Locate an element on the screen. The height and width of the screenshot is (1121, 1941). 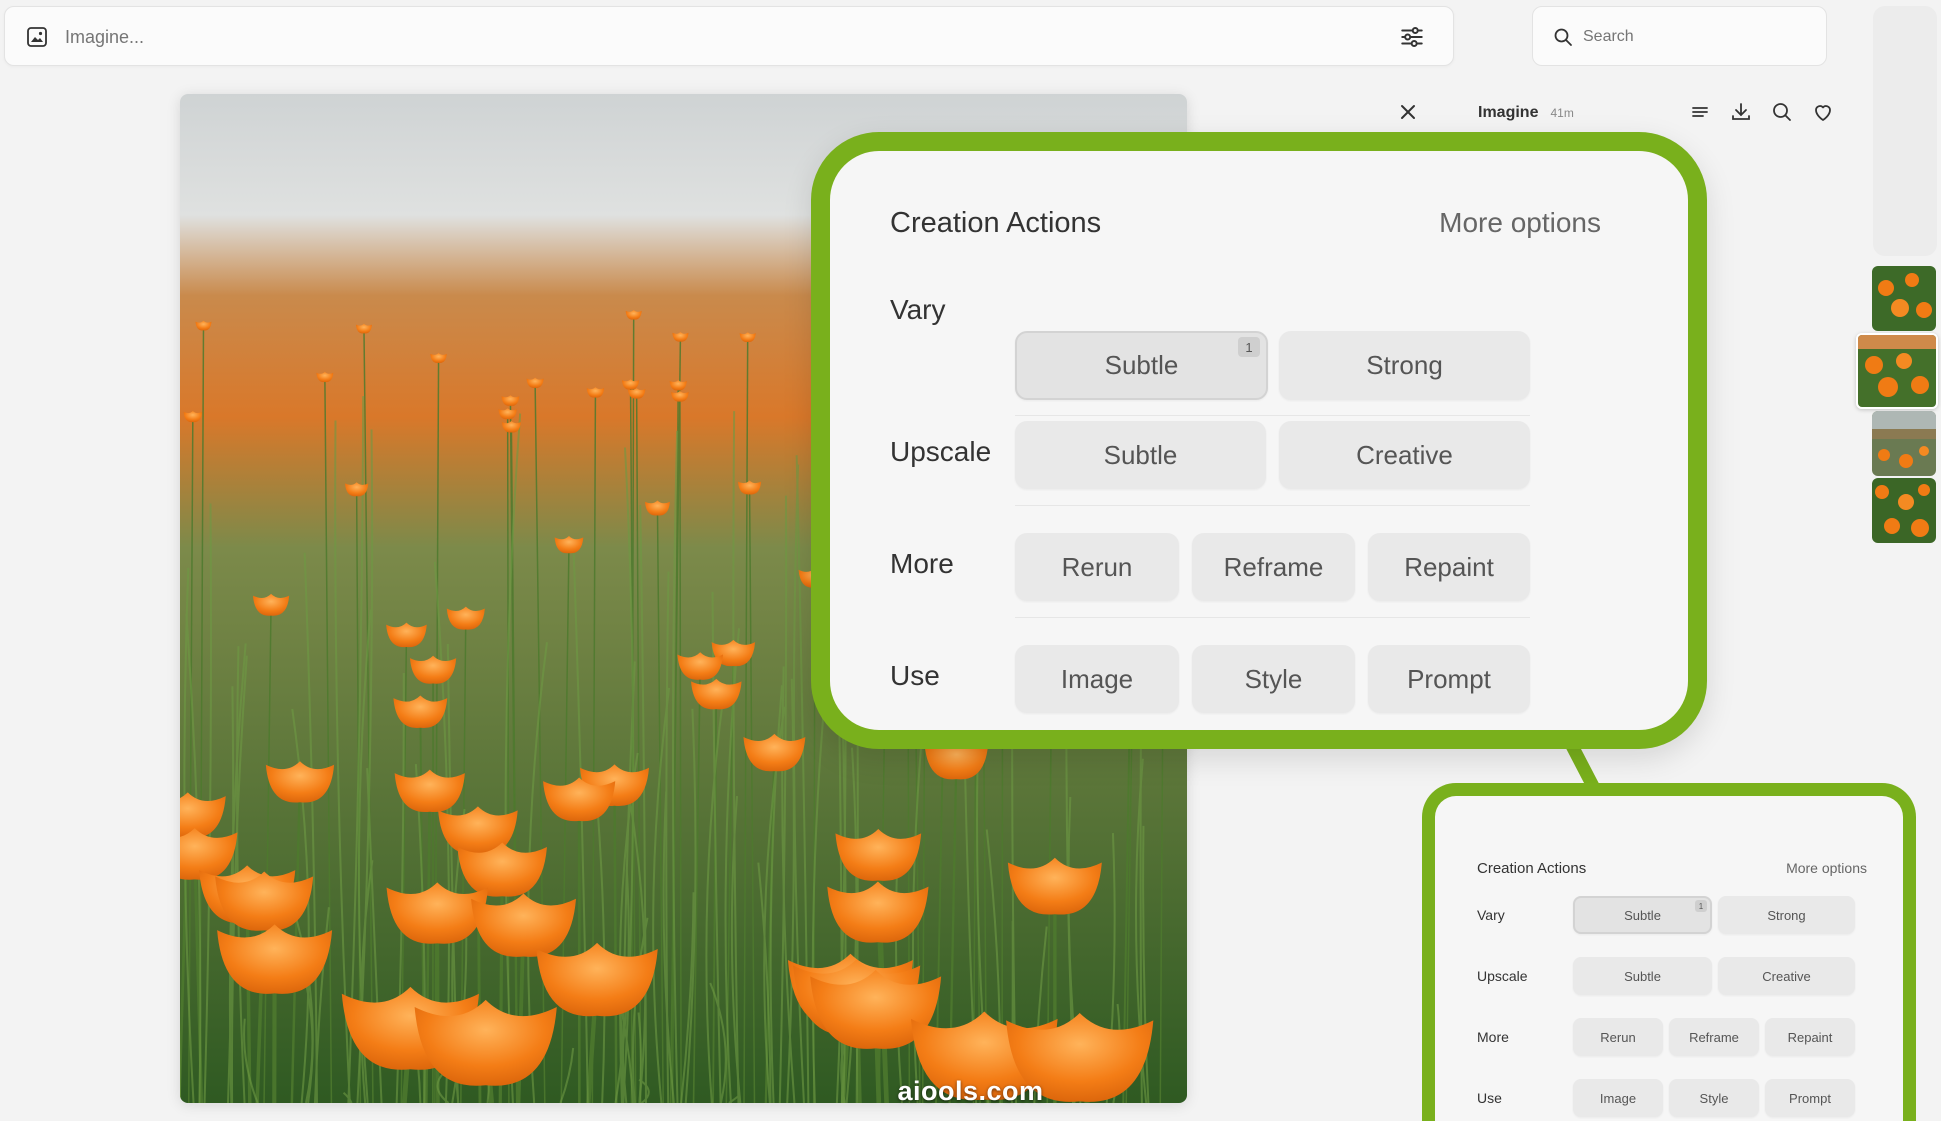
use-style-button: Style is located at coordinates (1273, 679).